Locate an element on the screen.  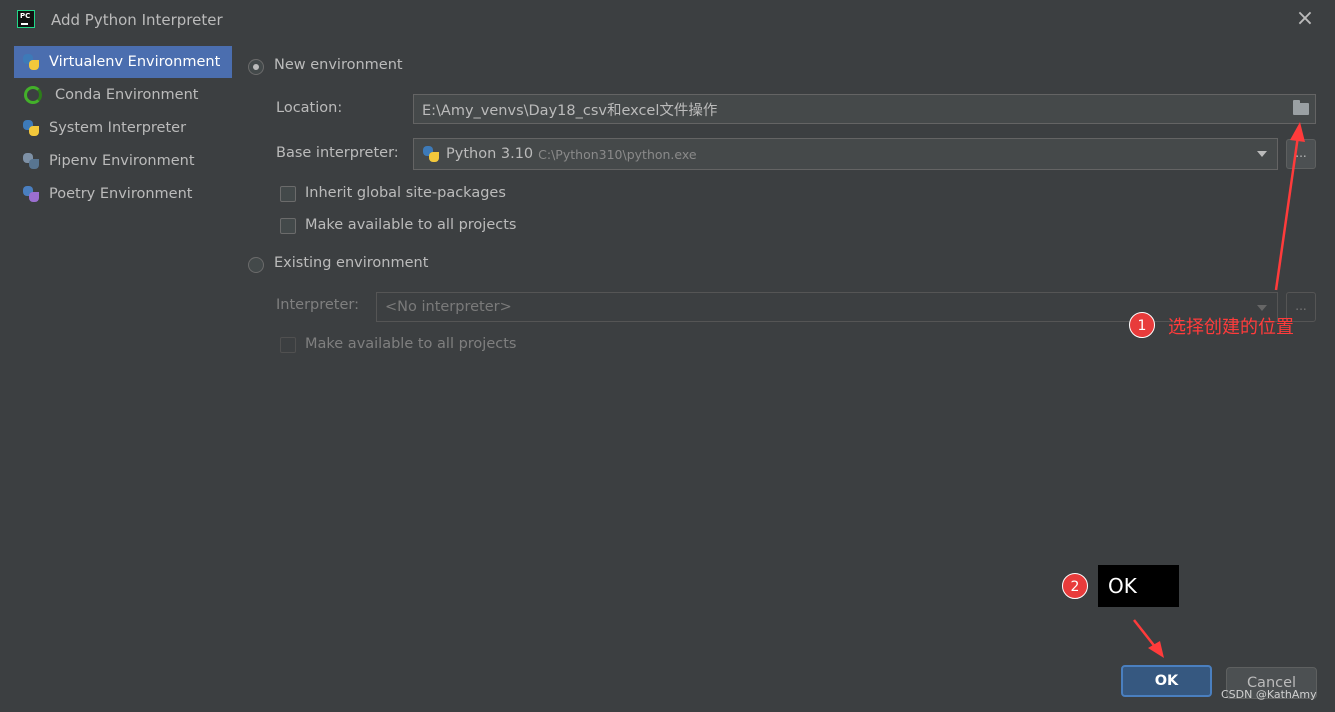
annotation-ok-tip: OK is located at coordinates (1138, 586).